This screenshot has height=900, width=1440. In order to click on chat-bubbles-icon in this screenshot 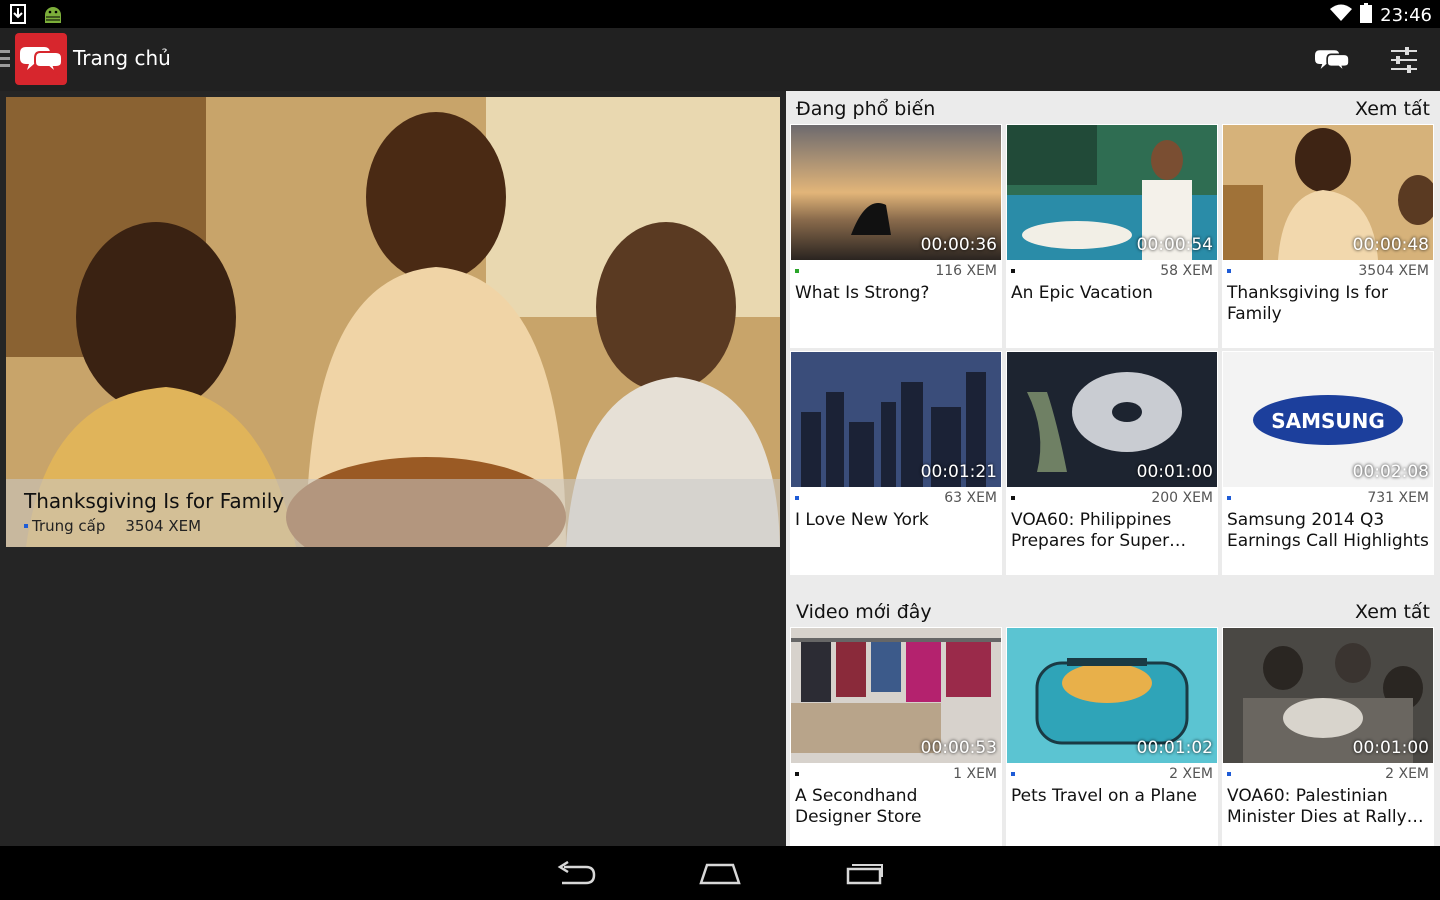, I will do `click(1332, 61)`.